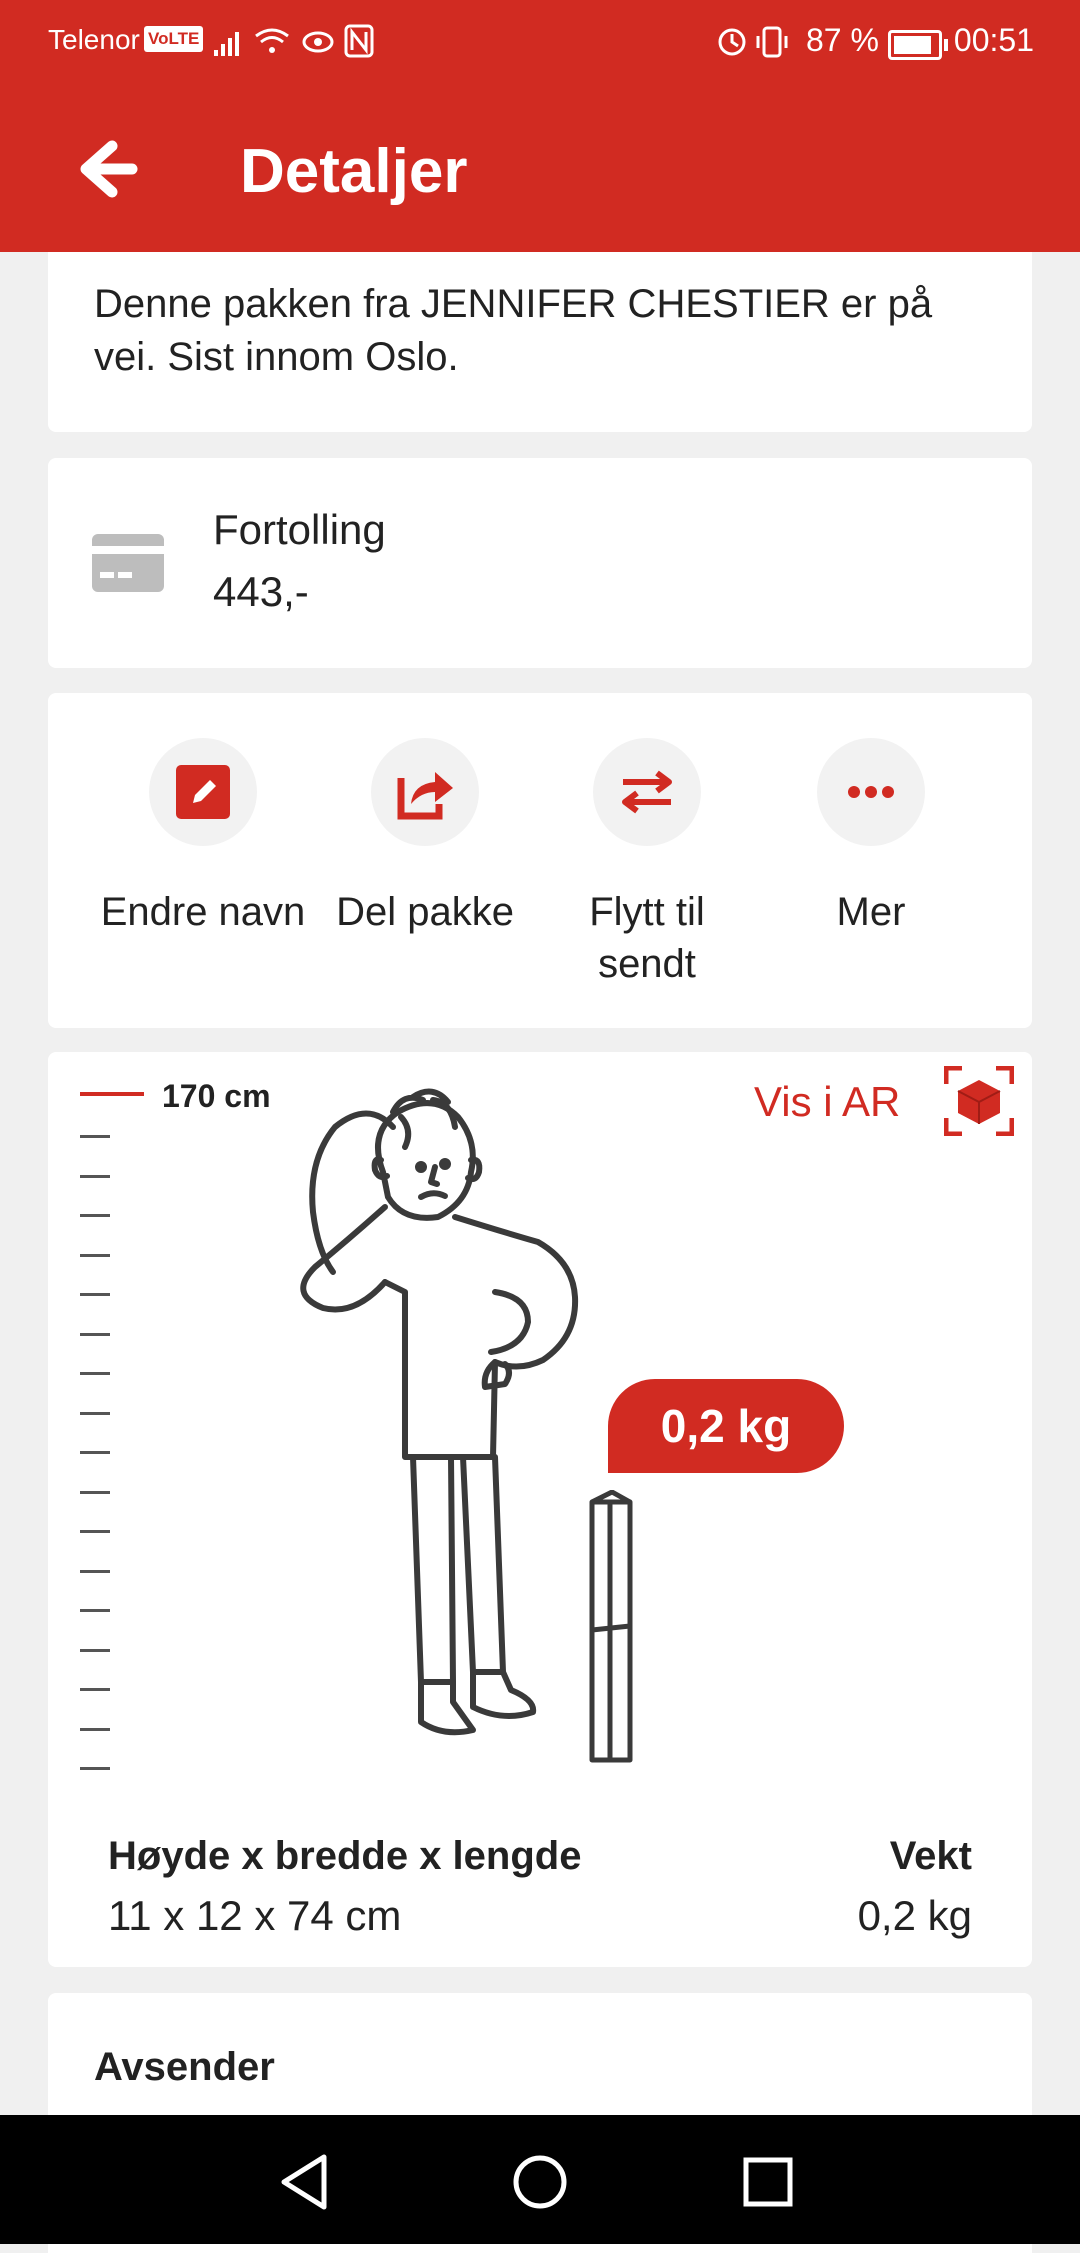 The height and width of the screenshot is (2253, 1080). What do you see at coordinates (294, 41) in the screenshot?
I see `signal-wifi-eye-nfc-icons` at bounding box center [294, 41].